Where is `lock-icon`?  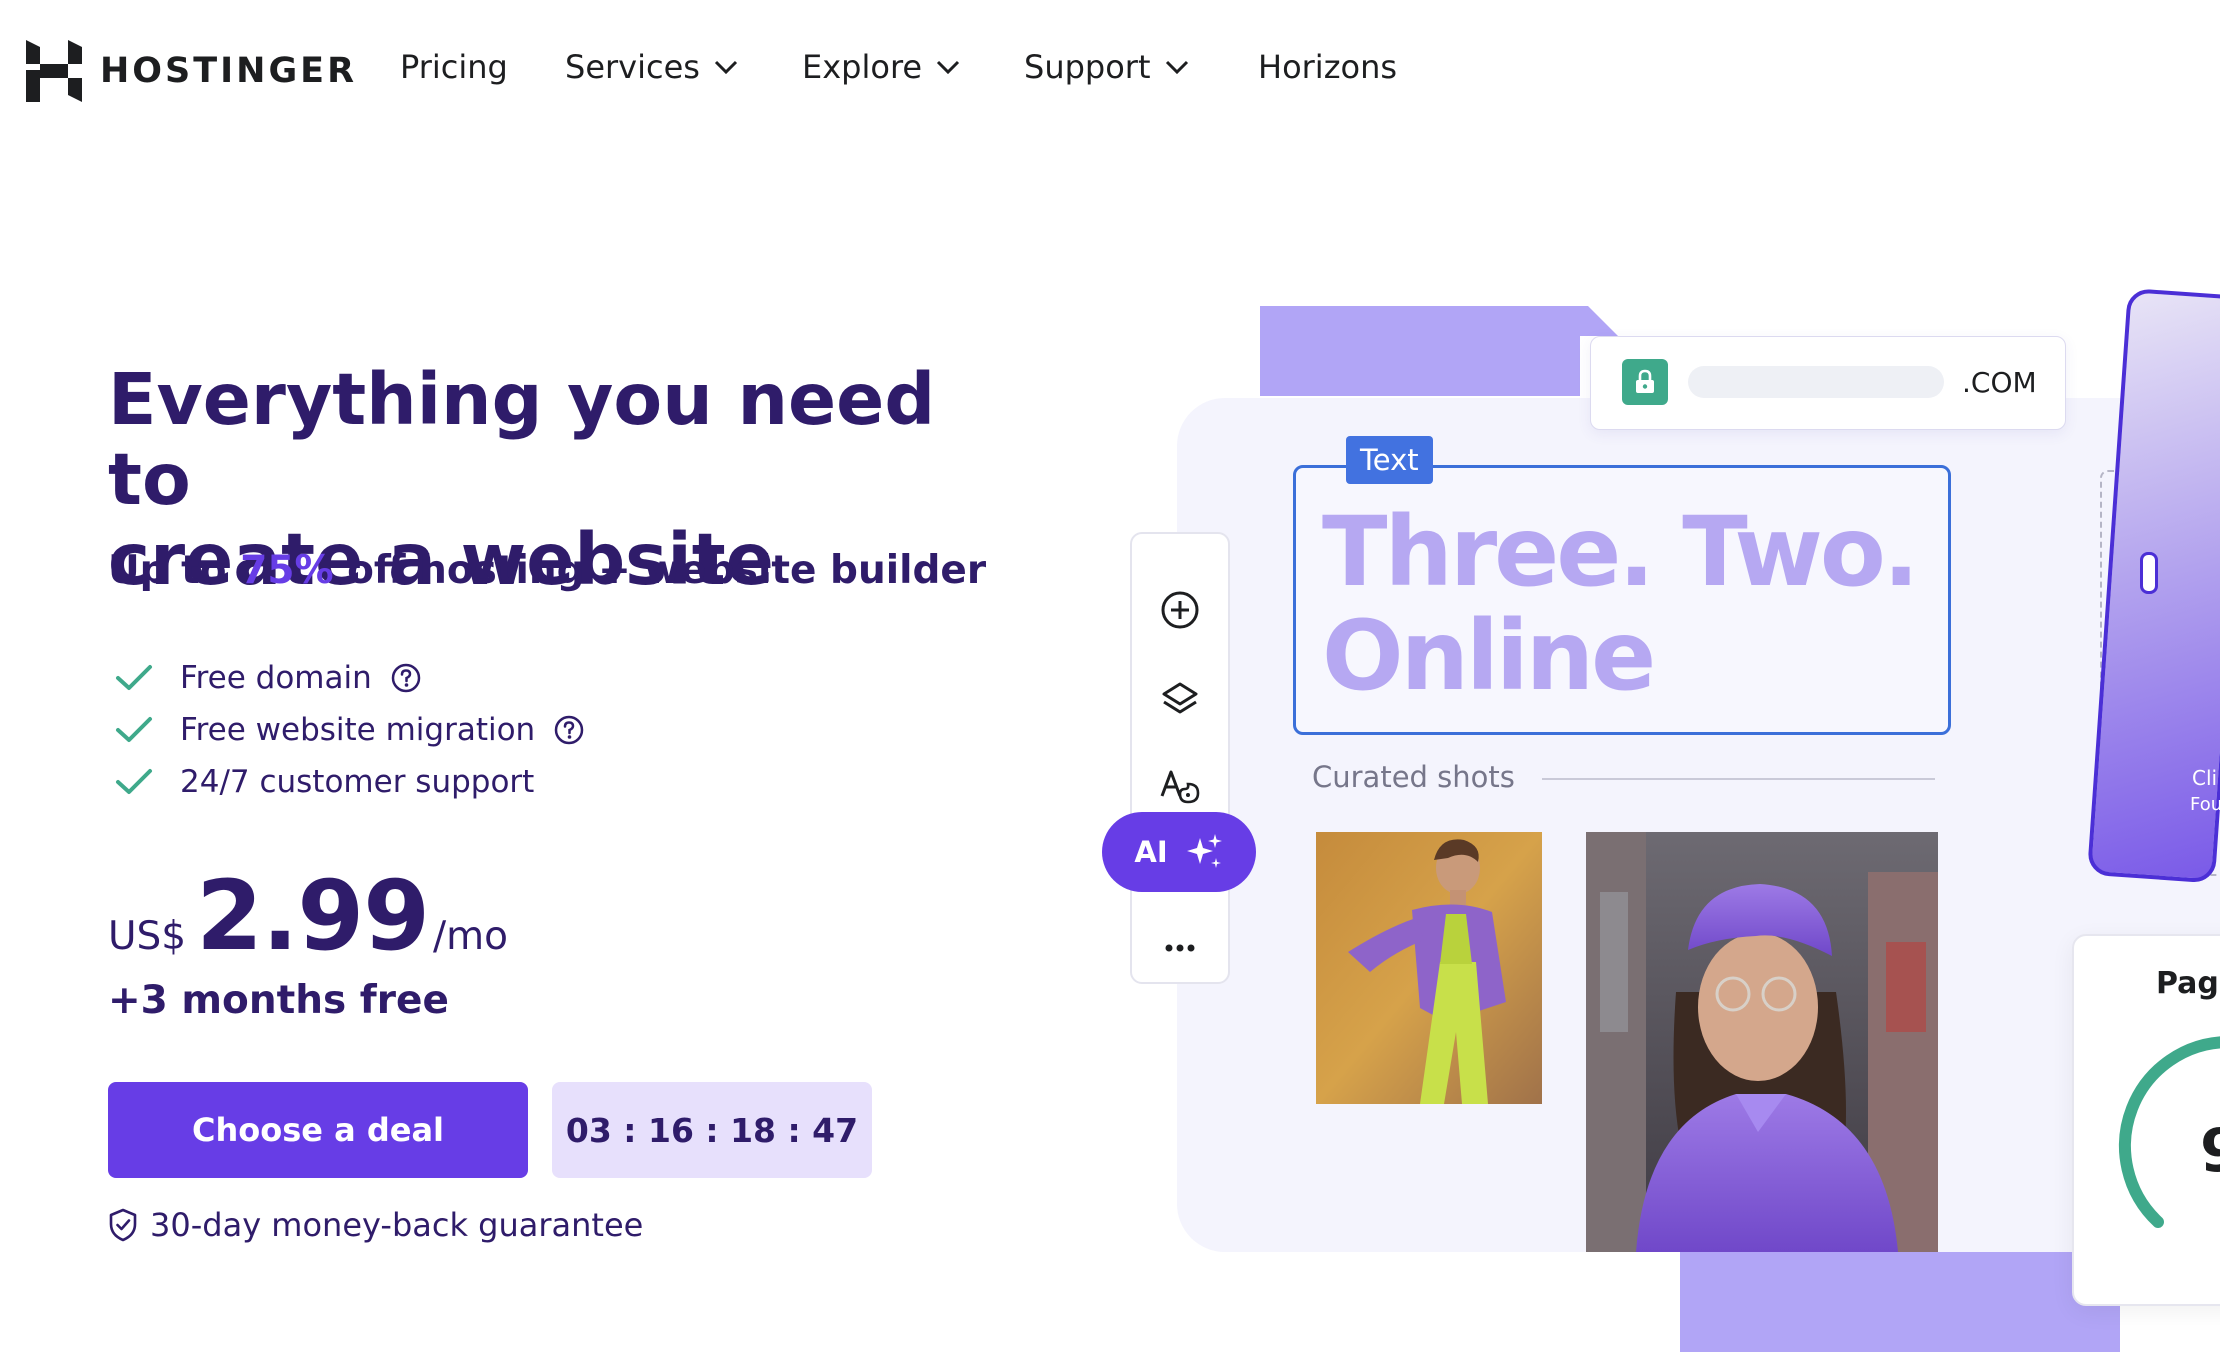
lock-icon is located at coordinates (1645, 381).